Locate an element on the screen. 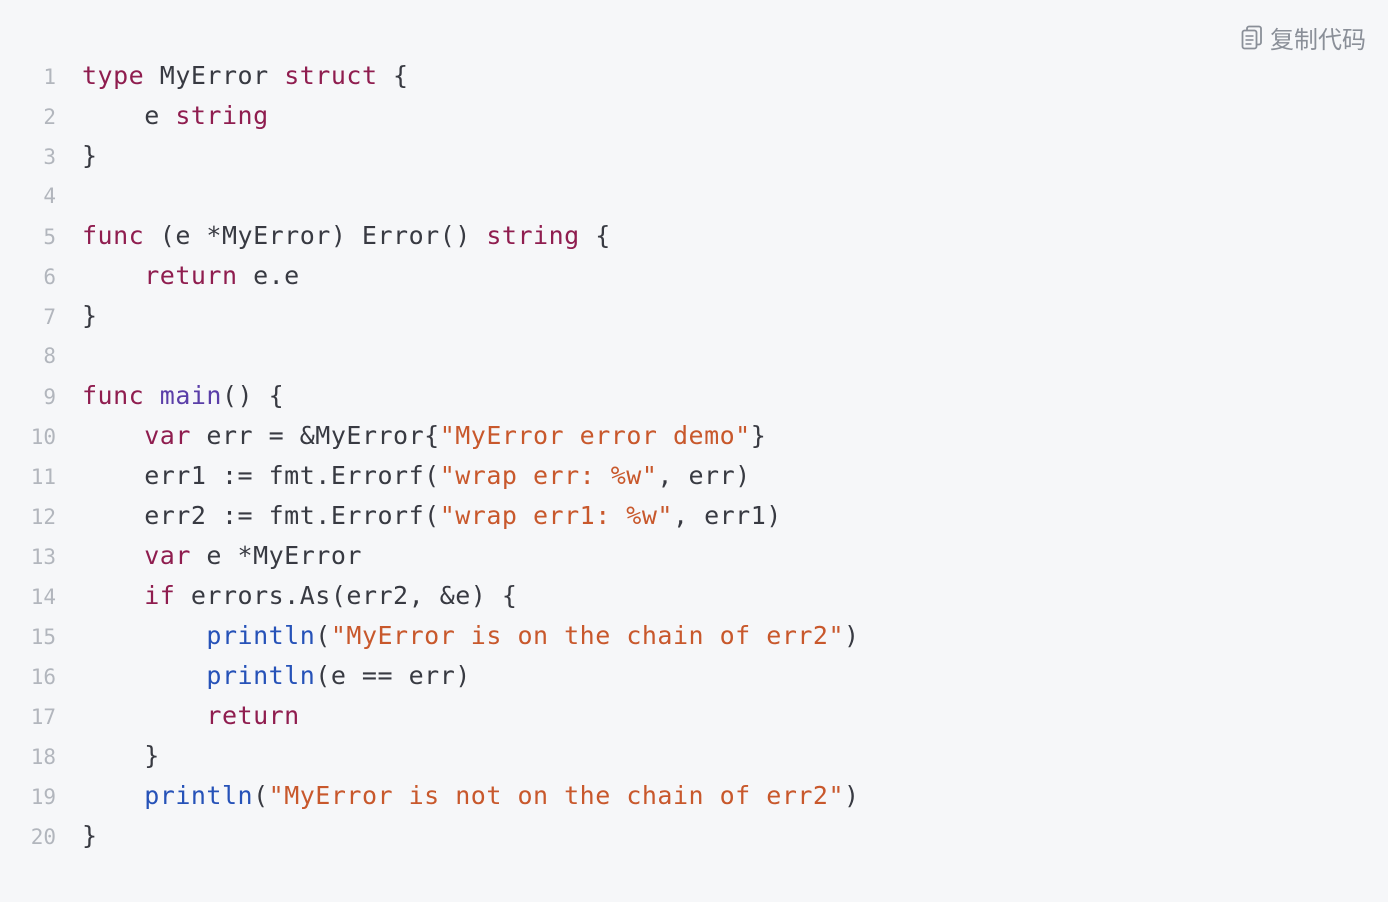 The width and height of the screenshot is (1388, 902). code-token: "wrap err: %w" is located at coordinates (548, 475).